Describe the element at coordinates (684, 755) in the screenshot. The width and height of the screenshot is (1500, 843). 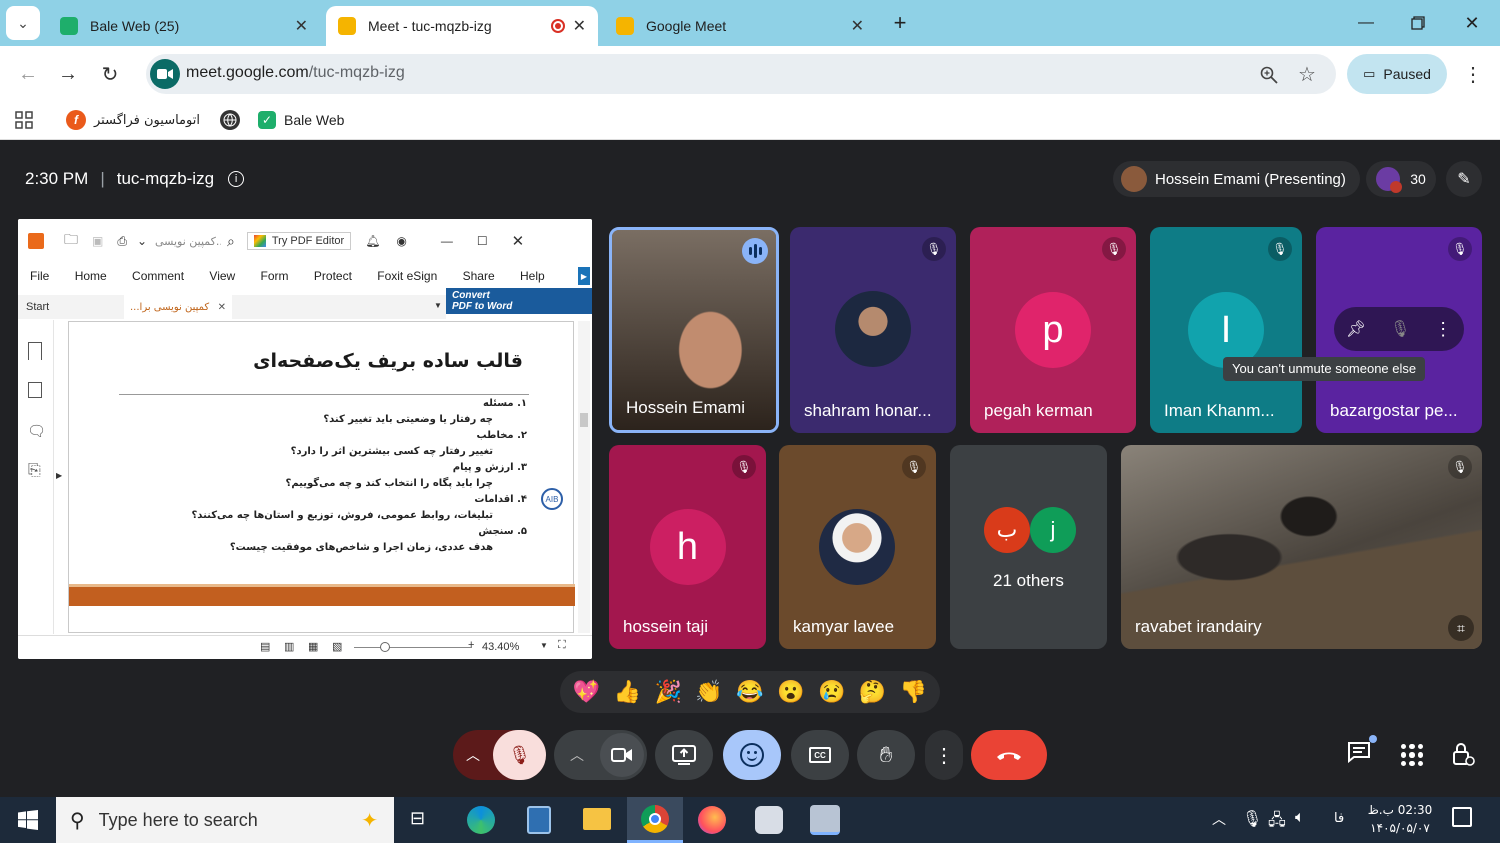
I see `present-button` at that location.